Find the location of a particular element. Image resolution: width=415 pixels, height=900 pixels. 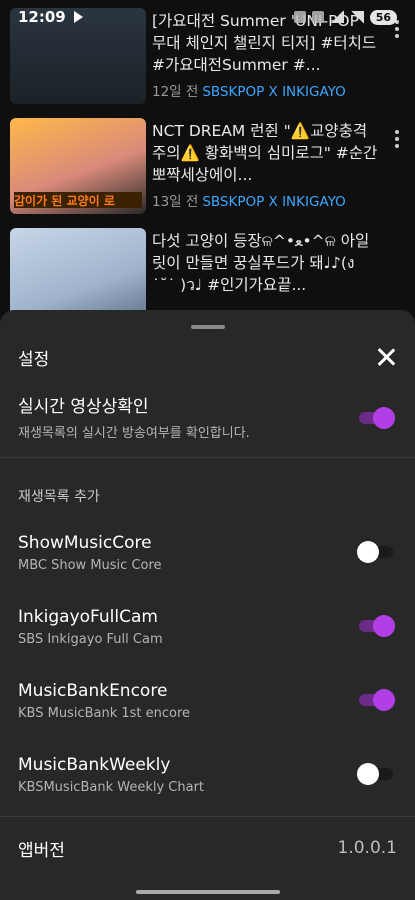

playlist-description: MBC Show Music Core is located at coordinates (90, 565).